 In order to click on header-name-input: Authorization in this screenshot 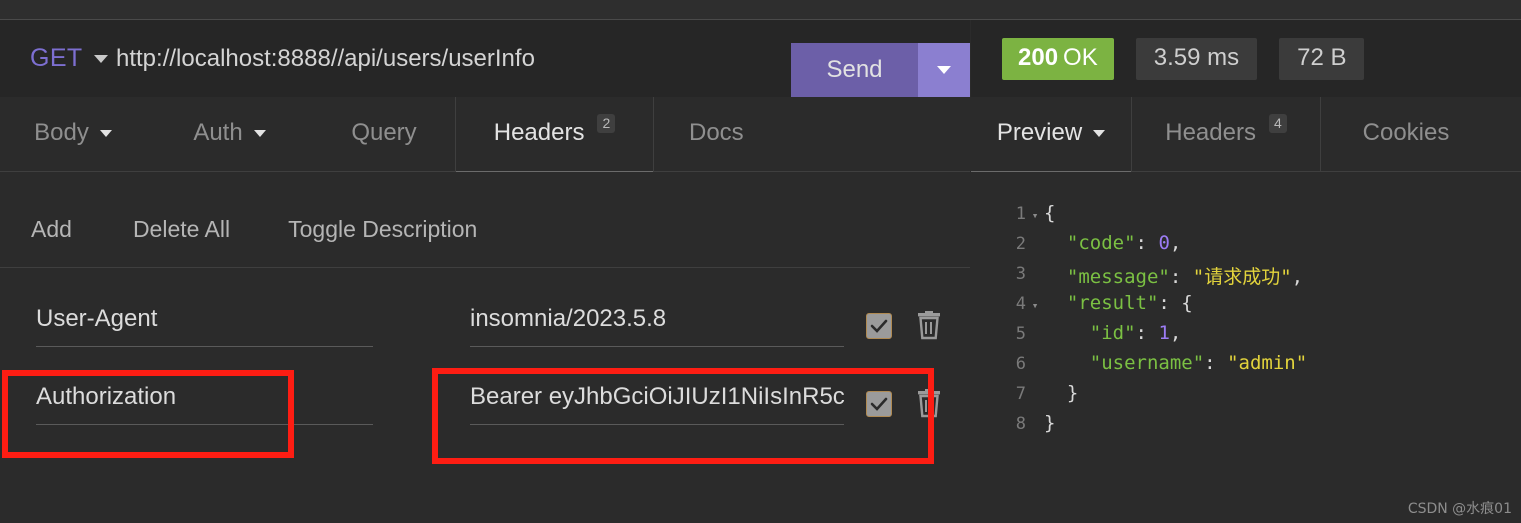, I will do `click(208, 397)`.